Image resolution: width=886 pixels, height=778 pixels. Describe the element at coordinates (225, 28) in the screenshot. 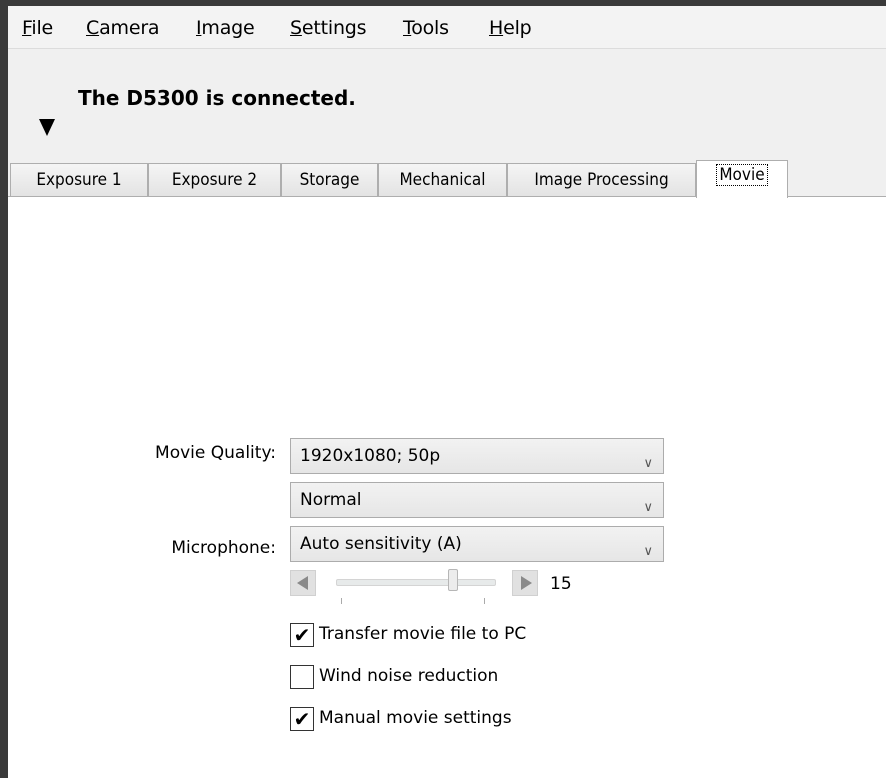

I see `menu-image: Image` at that location.